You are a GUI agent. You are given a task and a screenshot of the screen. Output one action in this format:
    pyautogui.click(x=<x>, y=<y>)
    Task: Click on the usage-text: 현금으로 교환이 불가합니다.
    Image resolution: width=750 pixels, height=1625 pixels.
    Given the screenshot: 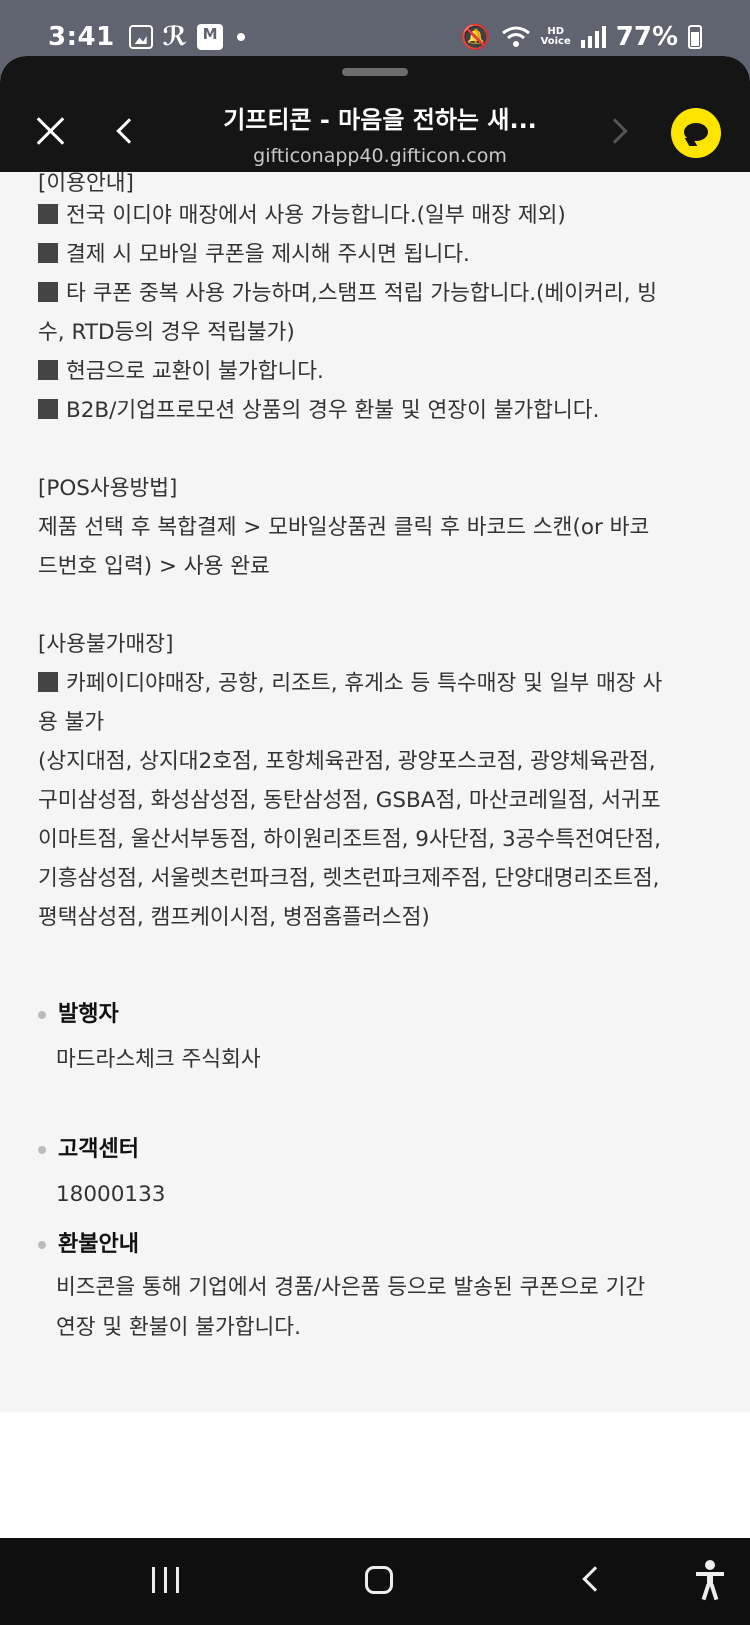 What is the action you would take?
    pyautogui.click(x=195, y=371)
    